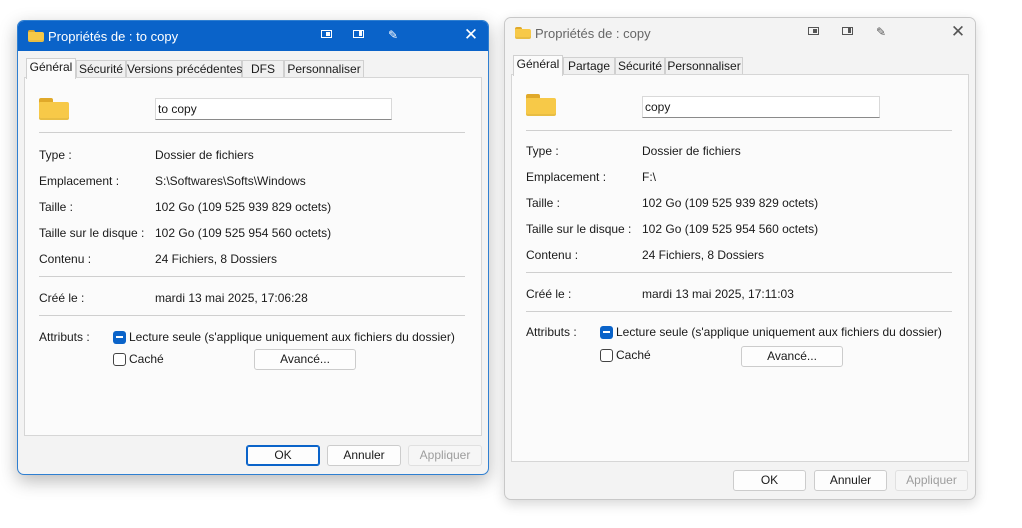  What do you see at coordinates (593, 33) in the screenshot?
I see `window-title: Propriétés de : copy` at bounding box center [593, 33].